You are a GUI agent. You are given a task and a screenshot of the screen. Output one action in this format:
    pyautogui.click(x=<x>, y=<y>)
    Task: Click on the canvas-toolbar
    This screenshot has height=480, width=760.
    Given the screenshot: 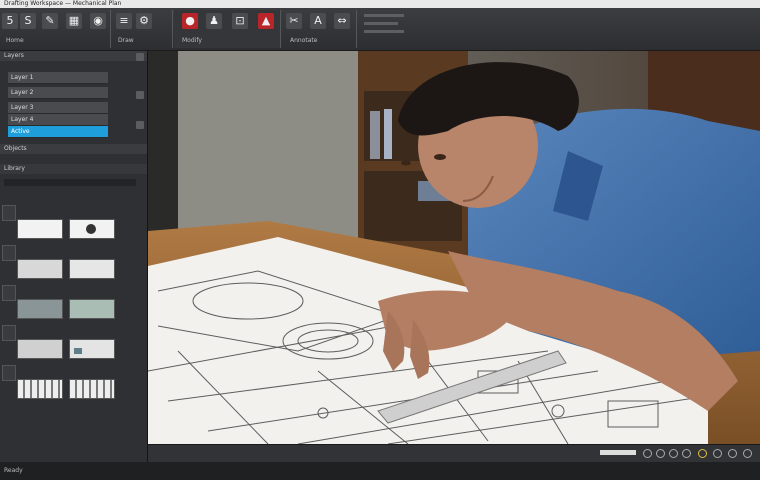 What is the action you would take?
    pyautogui.click(x=454, y=453)
    